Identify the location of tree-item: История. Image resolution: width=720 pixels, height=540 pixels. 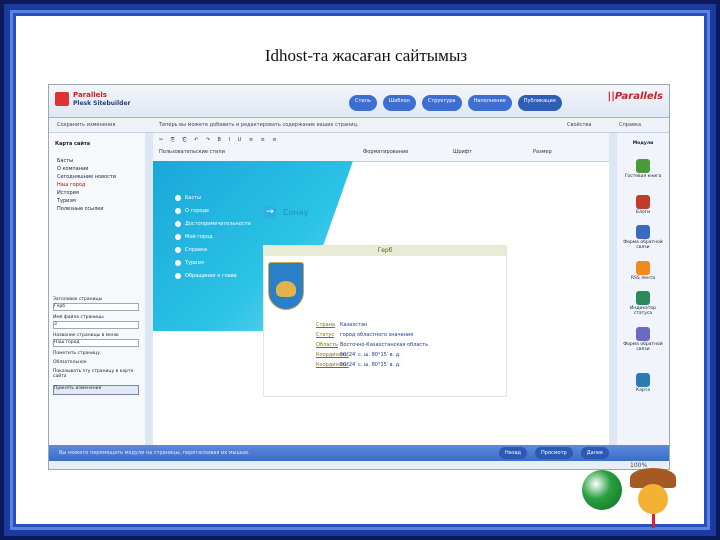
(86, 193).